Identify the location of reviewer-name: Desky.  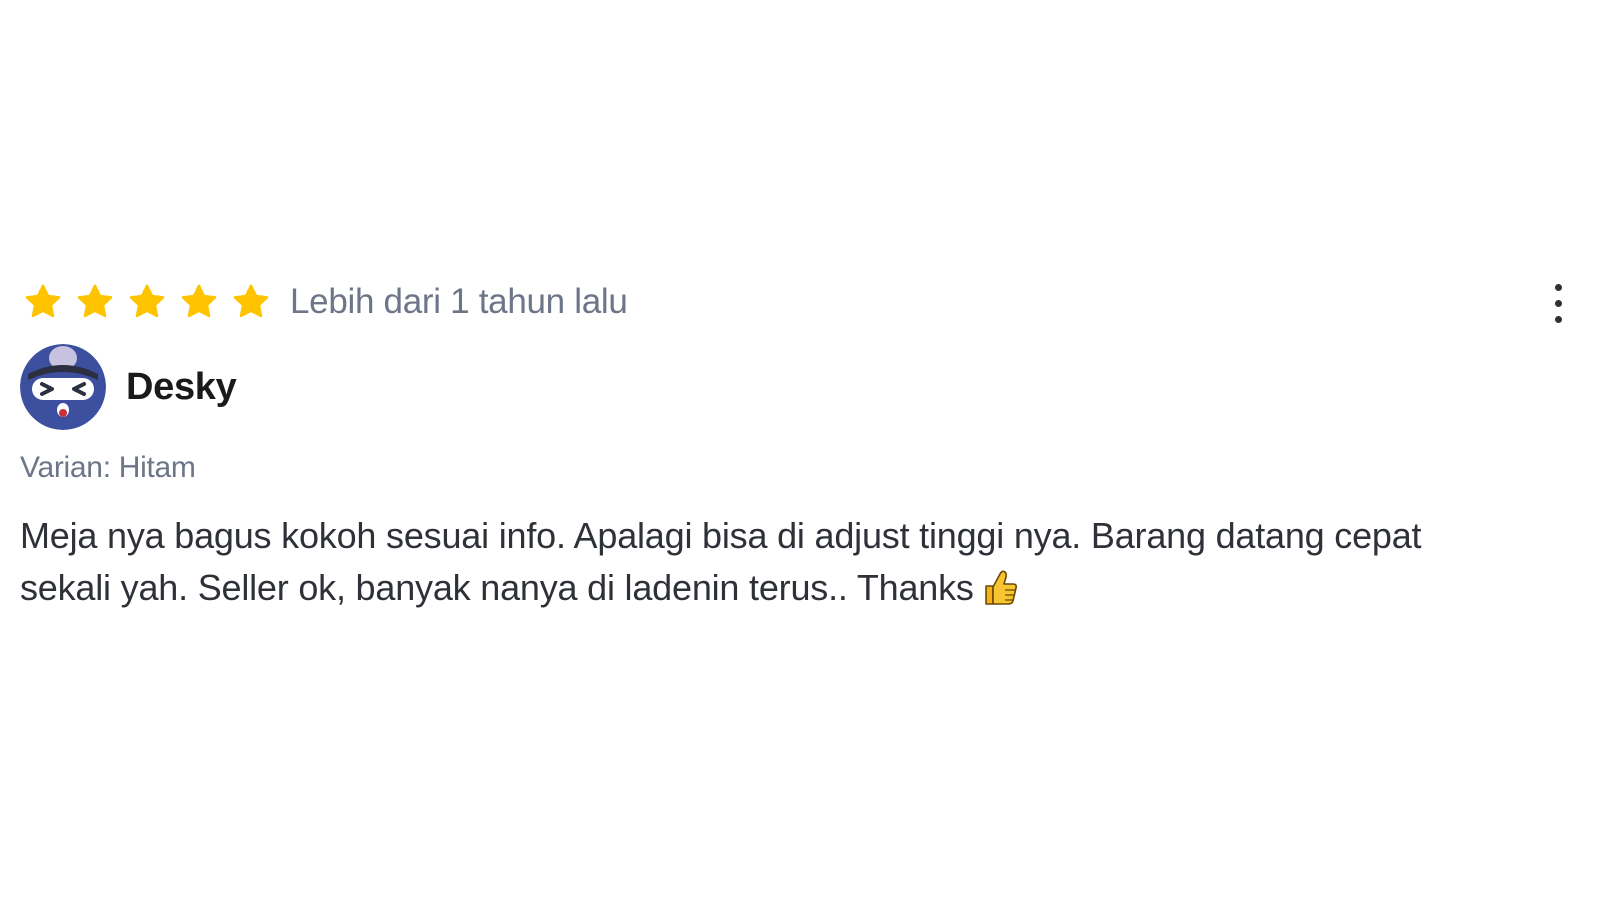
(181, 387).